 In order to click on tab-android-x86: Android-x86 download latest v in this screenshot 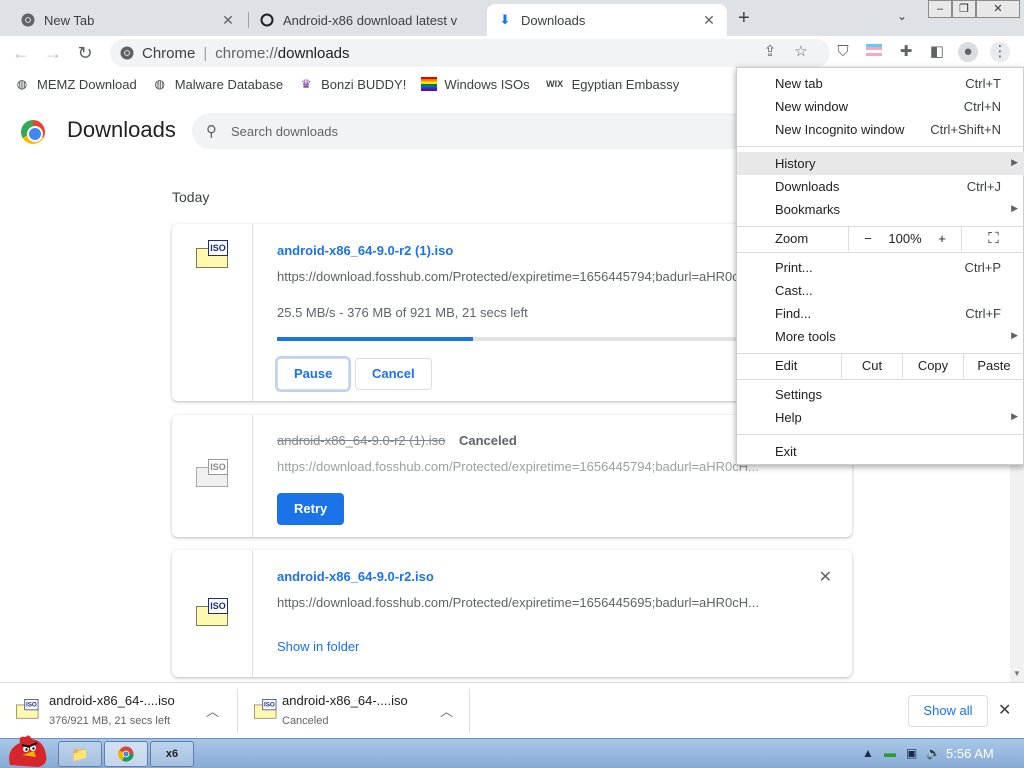, I will do `click(367, 20)`.